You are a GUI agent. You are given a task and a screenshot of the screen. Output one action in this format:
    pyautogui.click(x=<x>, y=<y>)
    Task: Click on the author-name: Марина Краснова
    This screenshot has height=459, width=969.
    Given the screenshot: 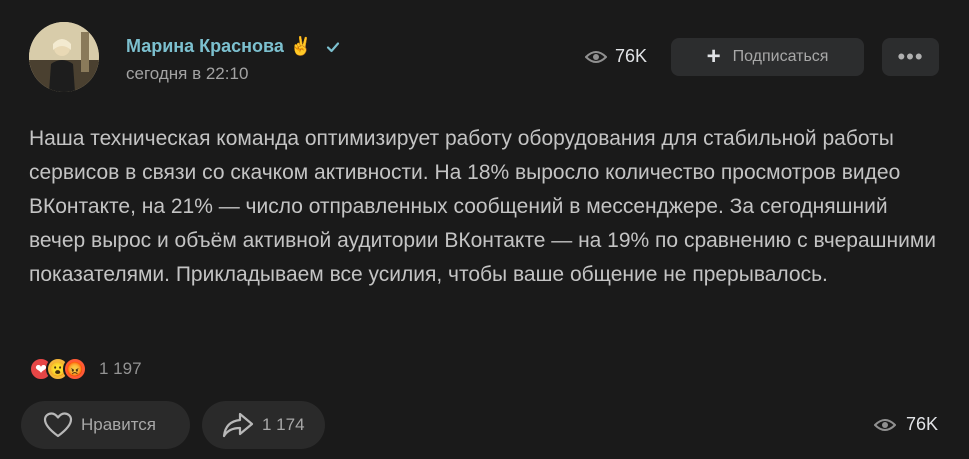 What is the action you would take?
    pyautogui.click(x=205, y=46)
    